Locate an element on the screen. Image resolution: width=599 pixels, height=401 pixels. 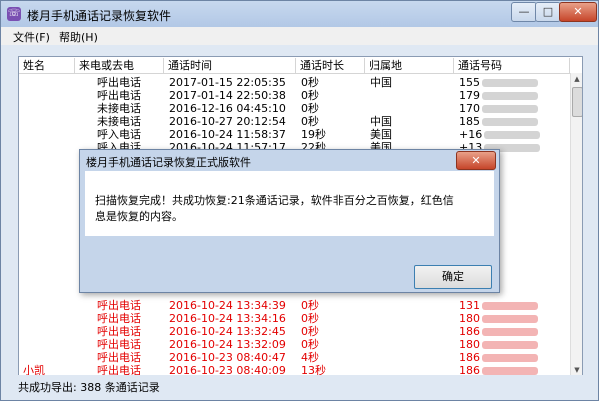
column-header-location: 归属地 is located at coordinates (409, 65).